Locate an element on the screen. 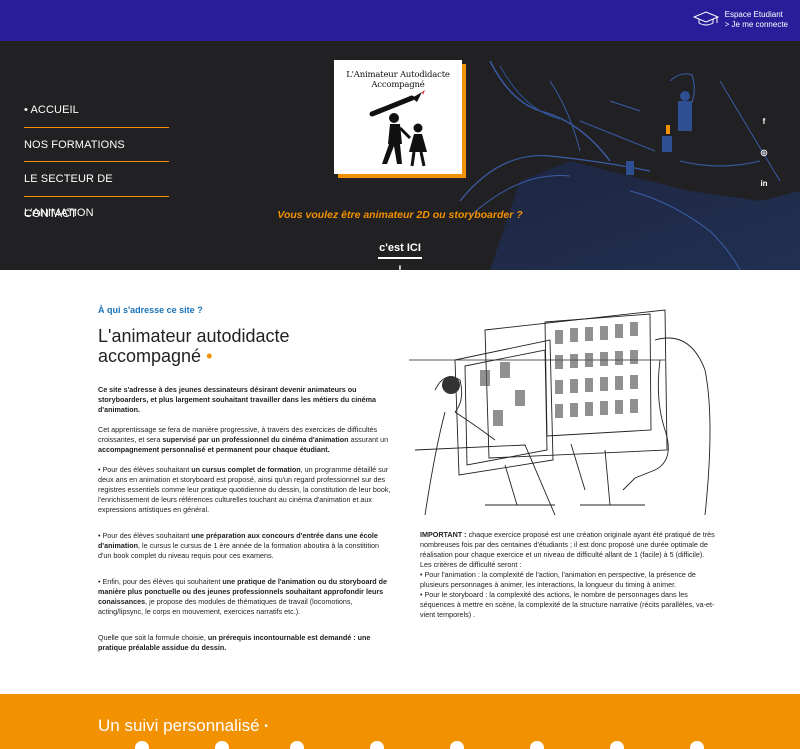 This screenshot has height=749, width=800. student-space-link: Espace Etudiant > Je me connecte is located at coordinates (740, 20).